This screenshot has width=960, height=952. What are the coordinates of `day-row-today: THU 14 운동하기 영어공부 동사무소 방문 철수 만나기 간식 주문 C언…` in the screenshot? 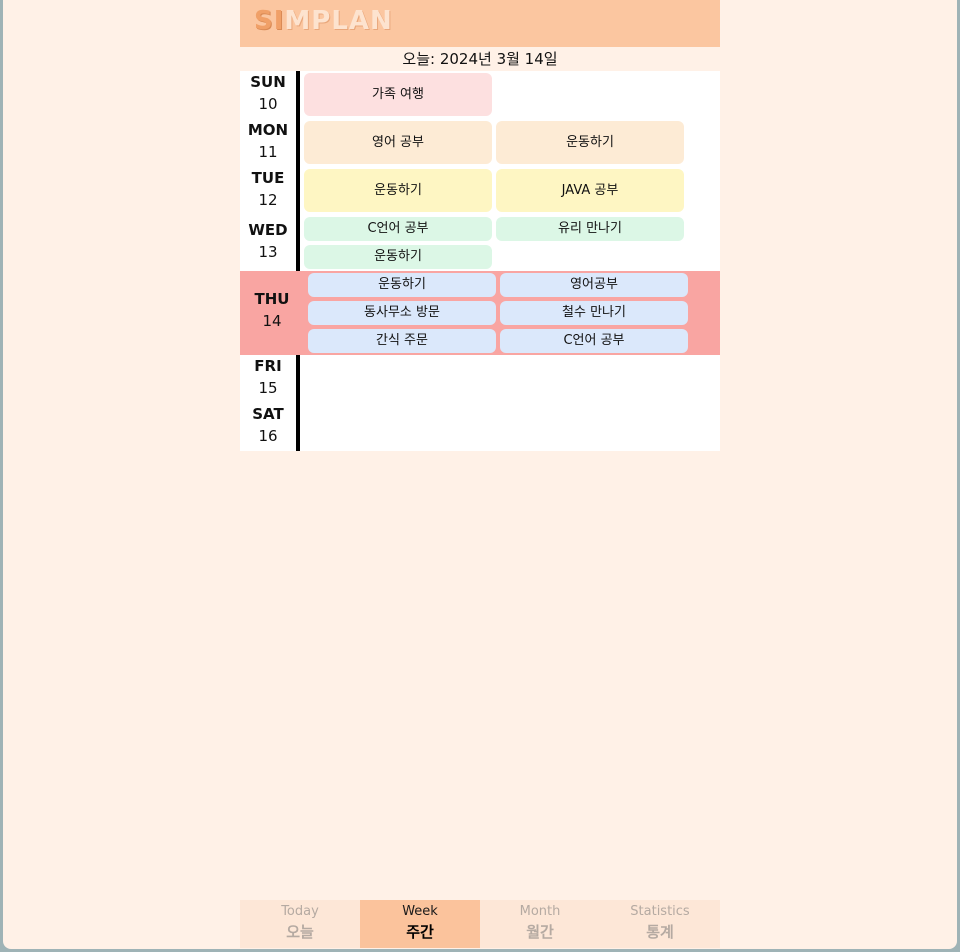 It's located at (480, 313).